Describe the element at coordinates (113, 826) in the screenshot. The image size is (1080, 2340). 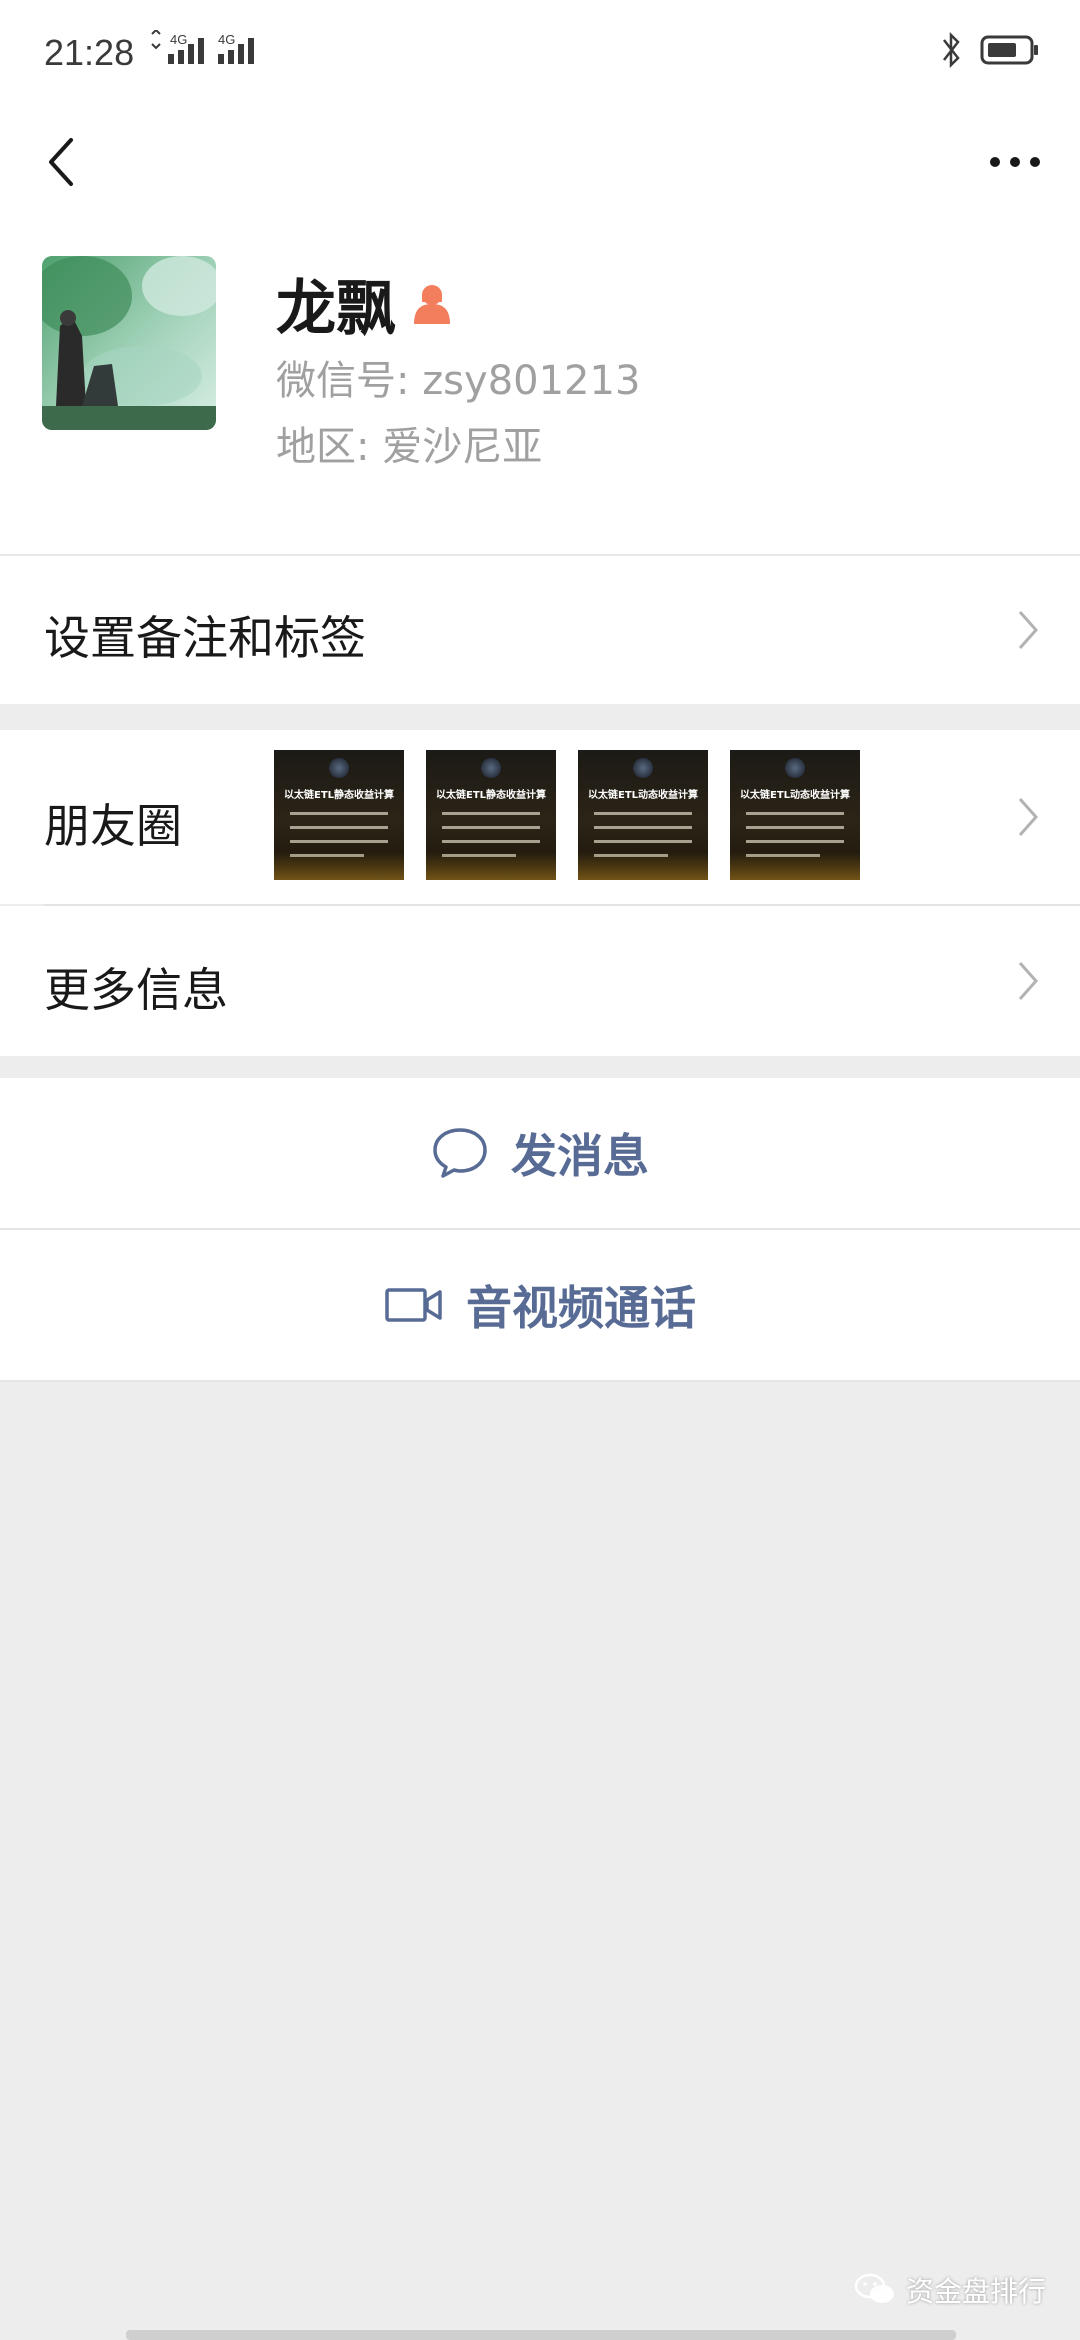
I see `moments-label: 朋友圈` at that location.